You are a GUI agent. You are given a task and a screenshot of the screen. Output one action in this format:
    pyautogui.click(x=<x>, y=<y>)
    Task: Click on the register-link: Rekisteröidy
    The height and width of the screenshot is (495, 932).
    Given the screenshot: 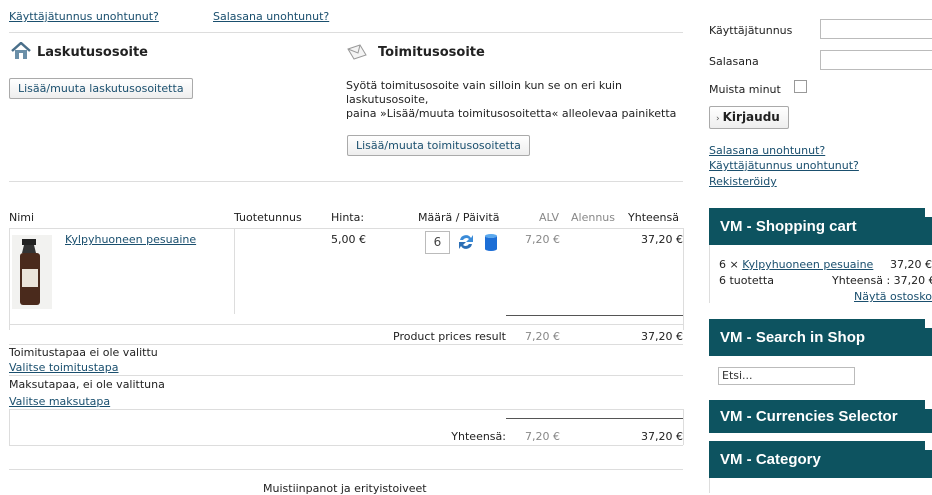 What is the action you would take?
    pyautogui.click(x=743, y=181)
    